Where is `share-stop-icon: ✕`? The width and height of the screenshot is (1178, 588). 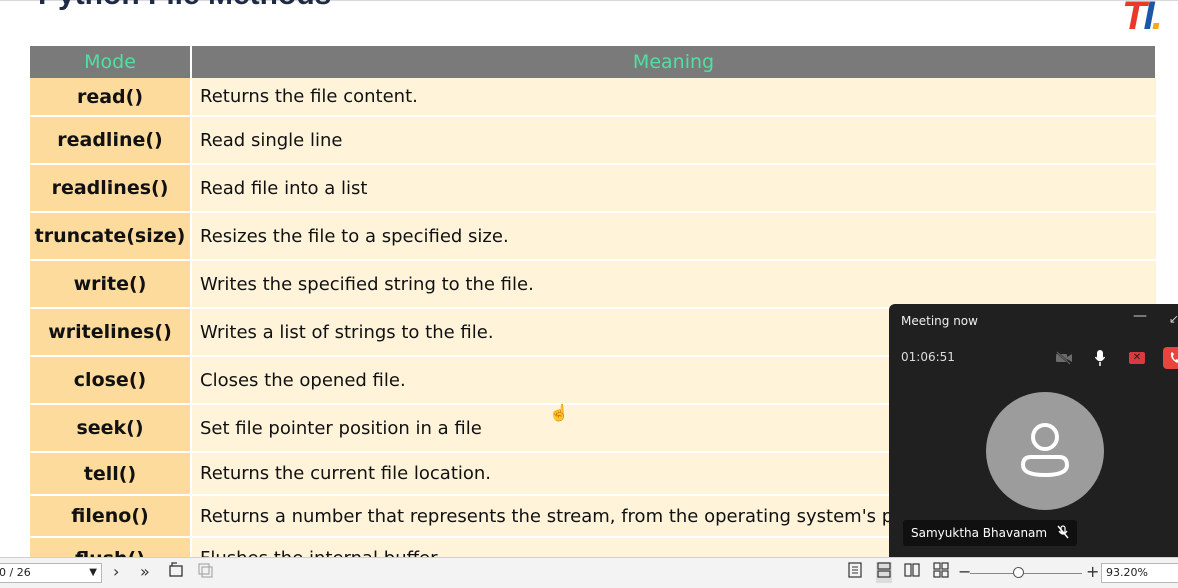 share-stop-icon: ✕ is located at coordinates (1137, 358).